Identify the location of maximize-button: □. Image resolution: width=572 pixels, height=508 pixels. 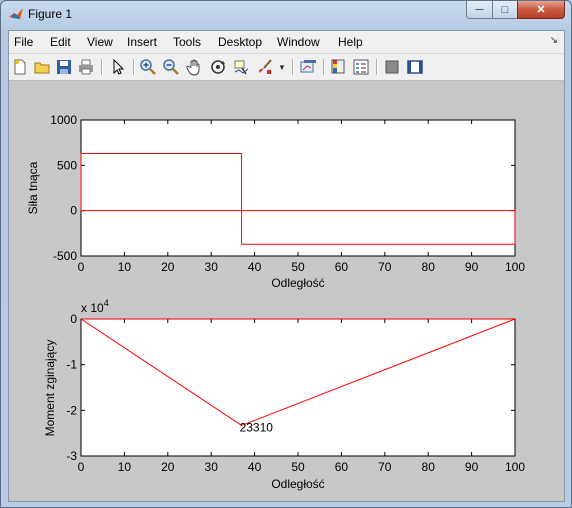
(505, 10).